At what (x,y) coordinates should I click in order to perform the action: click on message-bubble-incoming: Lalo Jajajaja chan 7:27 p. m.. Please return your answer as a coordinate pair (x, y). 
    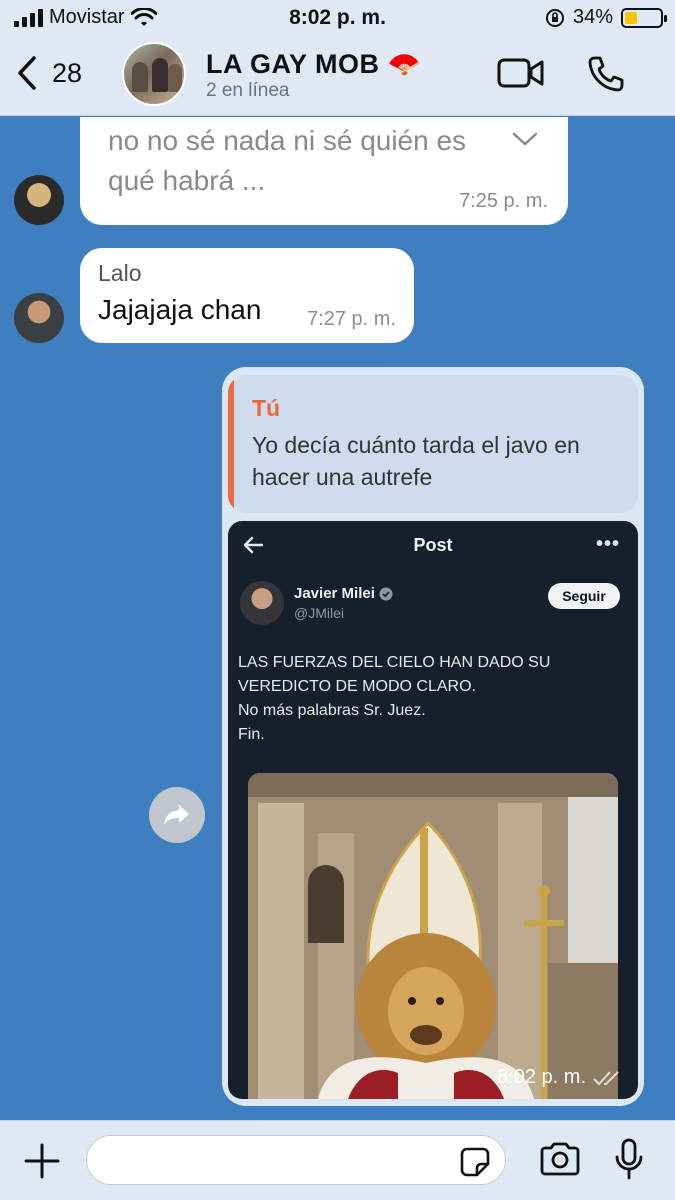
    Looking at the image, I should click on (247, 295).